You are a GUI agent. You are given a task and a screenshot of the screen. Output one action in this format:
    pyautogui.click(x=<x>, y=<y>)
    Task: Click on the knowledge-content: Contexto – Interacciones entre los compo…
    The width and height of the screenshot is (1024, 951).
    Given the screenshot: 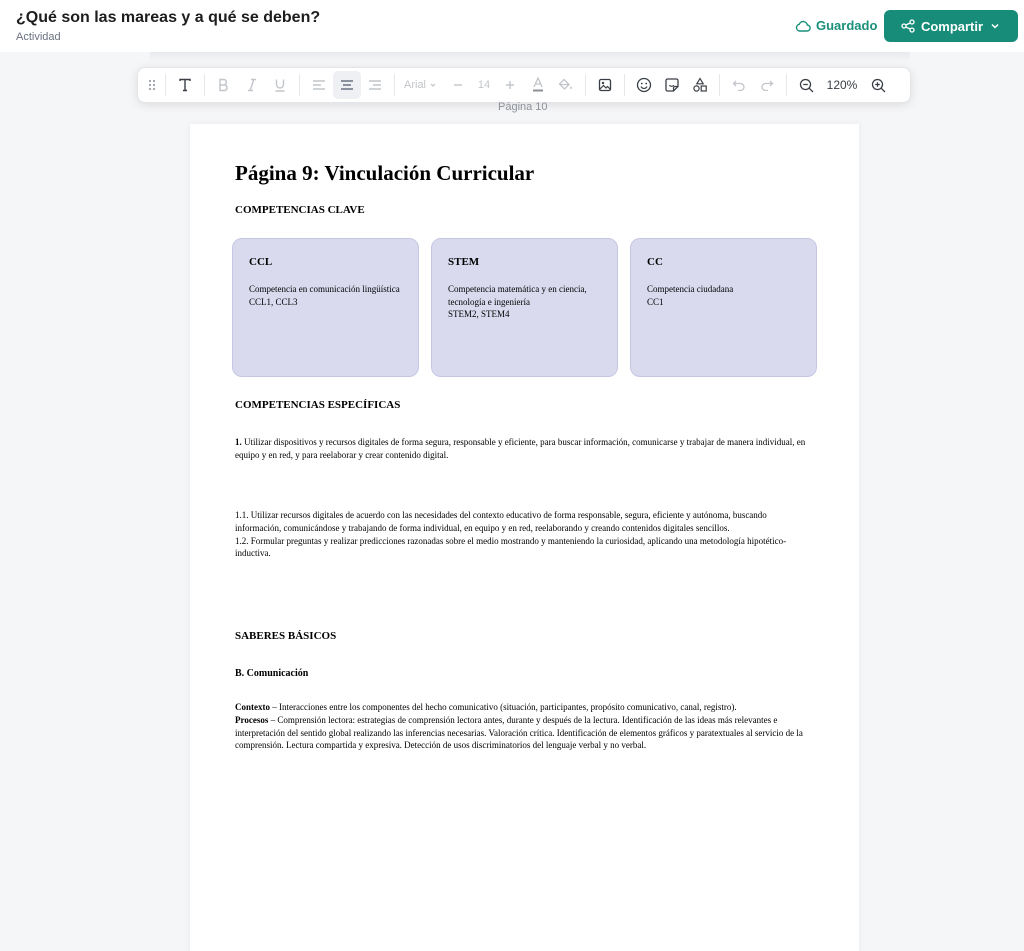 What is the action you would take?
    pyautogui.click(x=525, y=726)
    